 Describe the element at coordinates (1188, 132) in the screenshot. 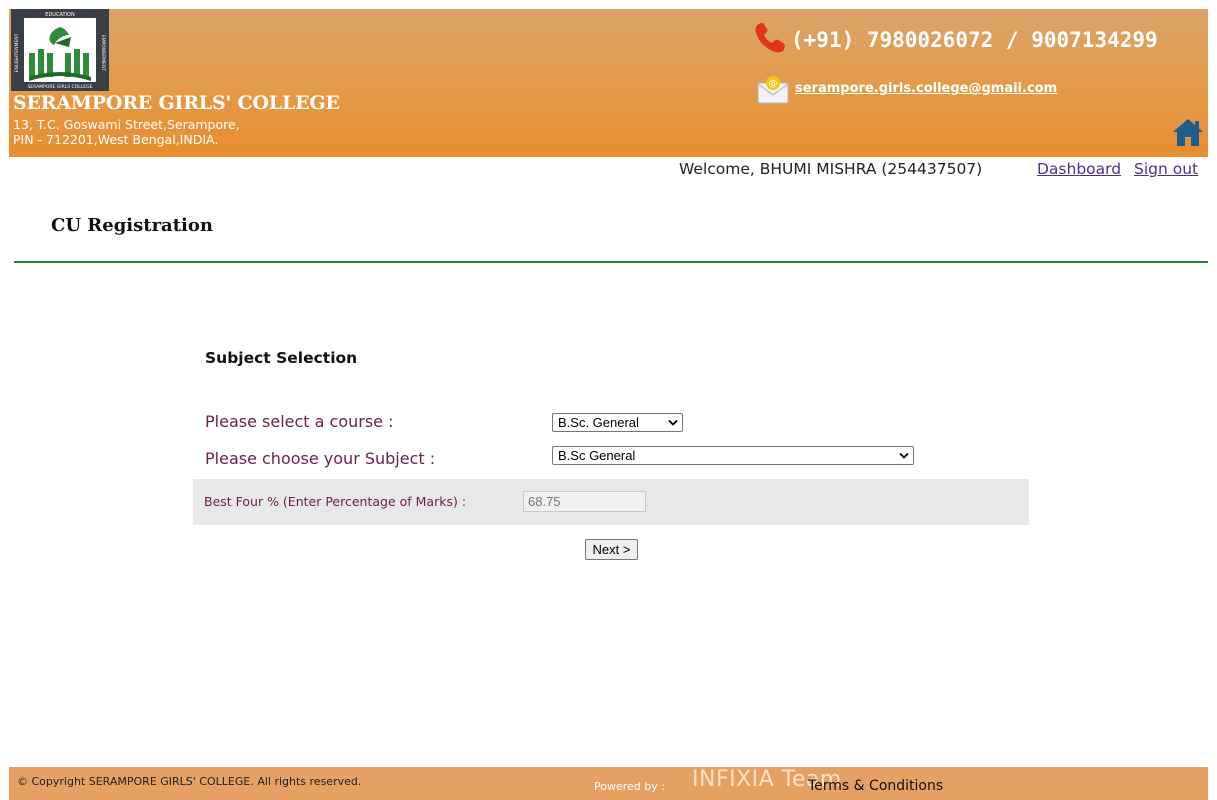

I see `home-icon` at that location.